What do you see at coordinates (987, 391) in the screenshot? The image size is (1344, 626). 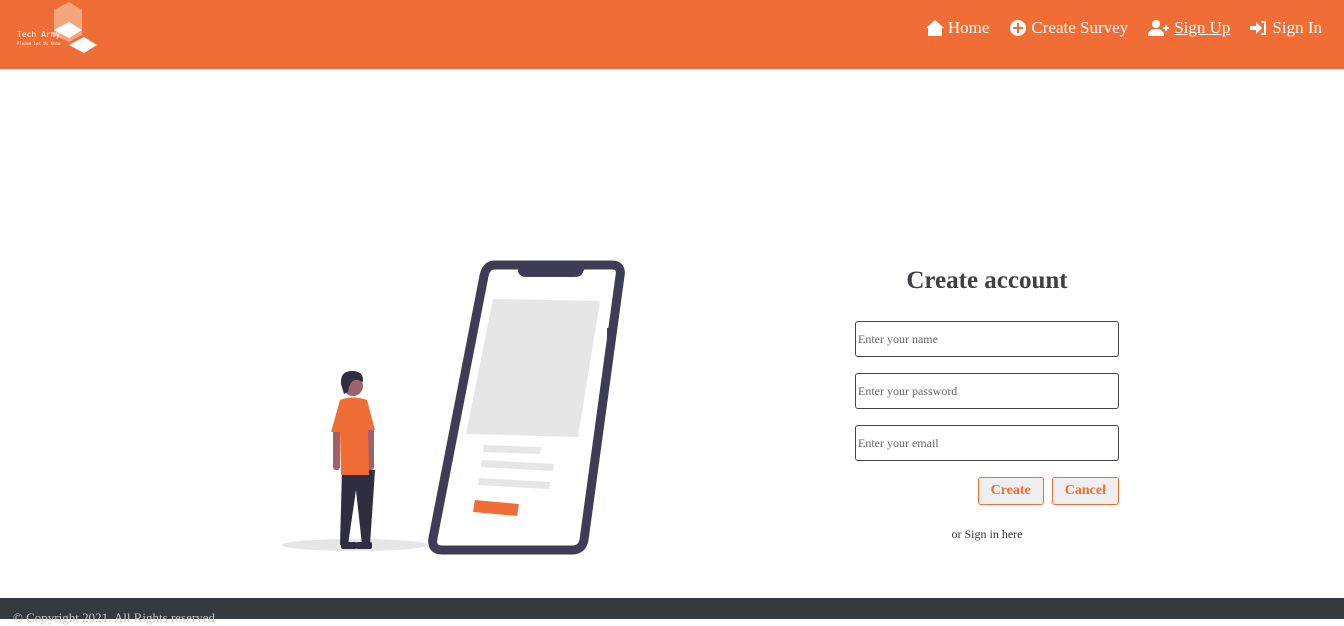 I see `password-input` at bounding box center [987, 391].